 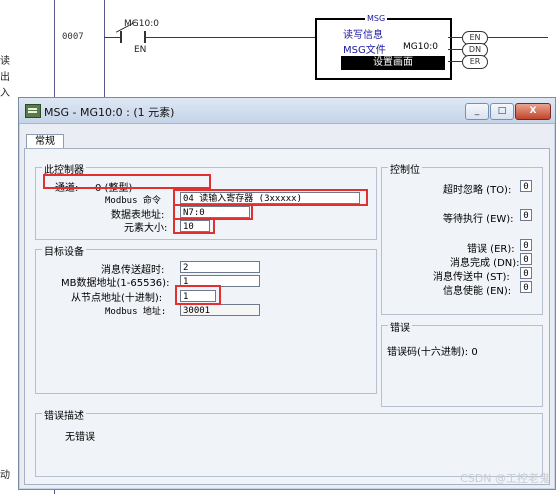 I want to click on dialog-titlebar: MSG - MG10:0 : (1 元素) _ □ X, so click(x=287, y=111).